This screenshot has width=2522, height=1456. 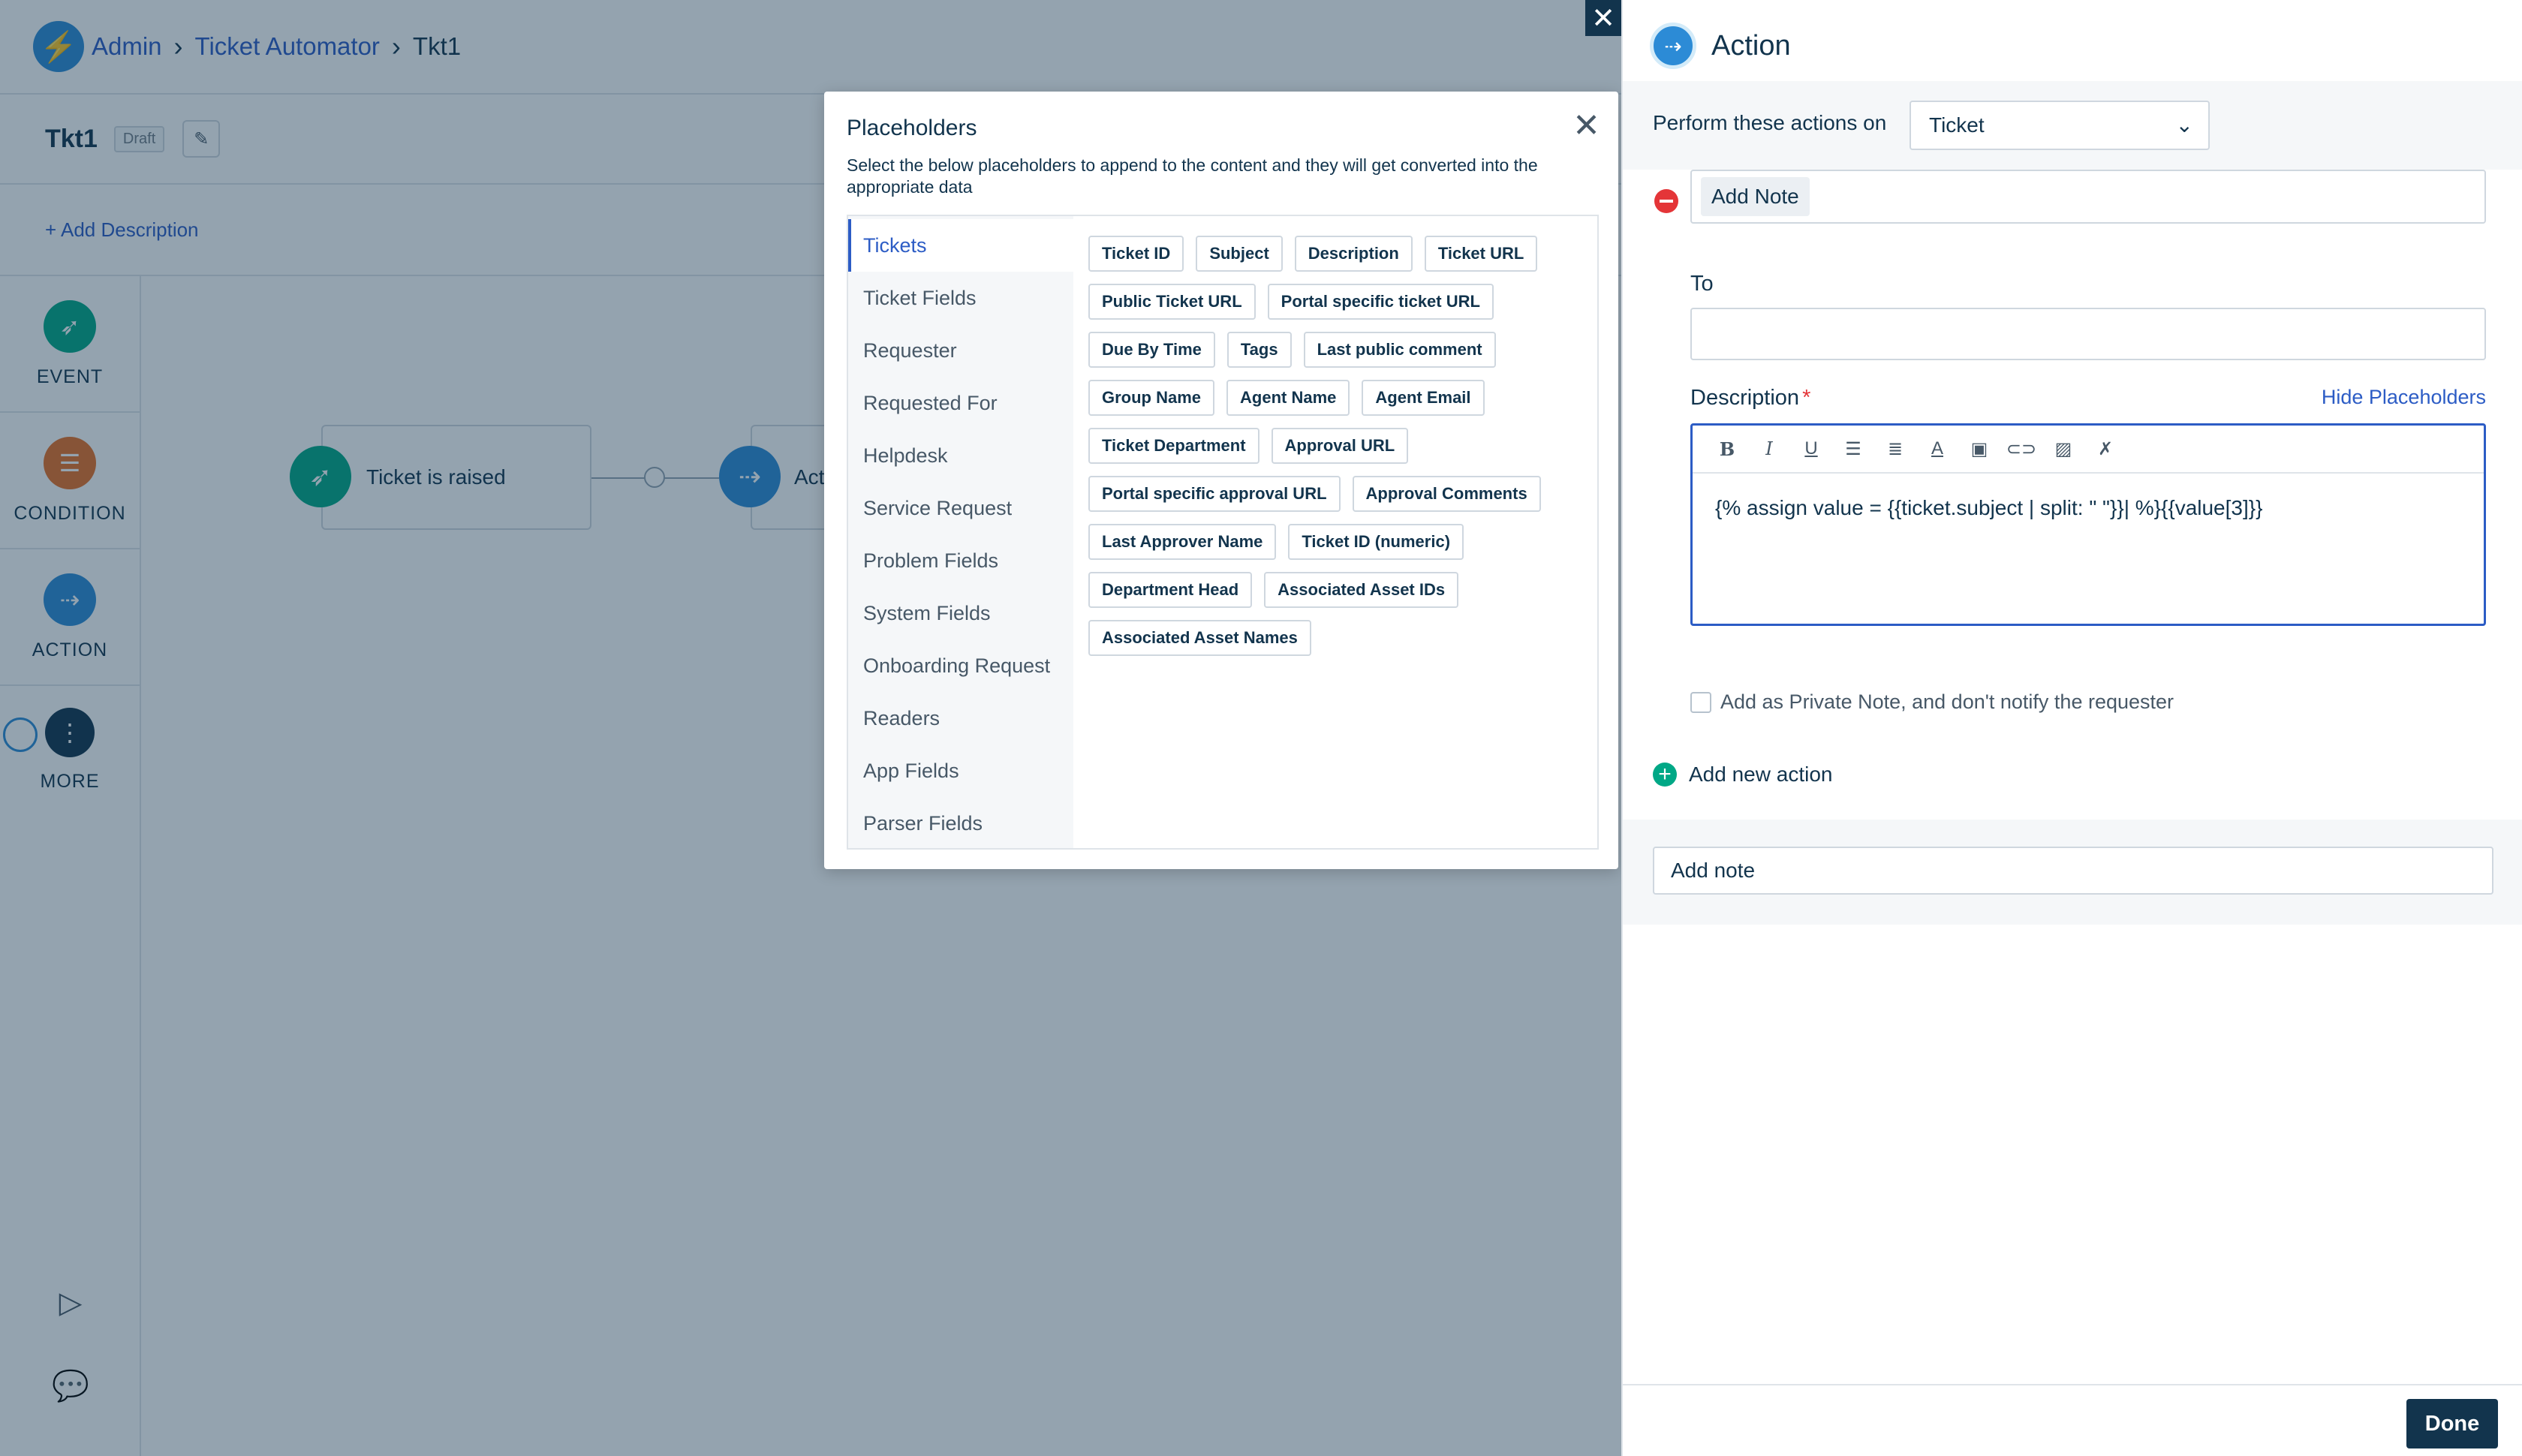 What do you see at coordinates (1755, 196) in the screenshot?
I see `action-type-tag: Add Note` at bounding box center [1755, 196].